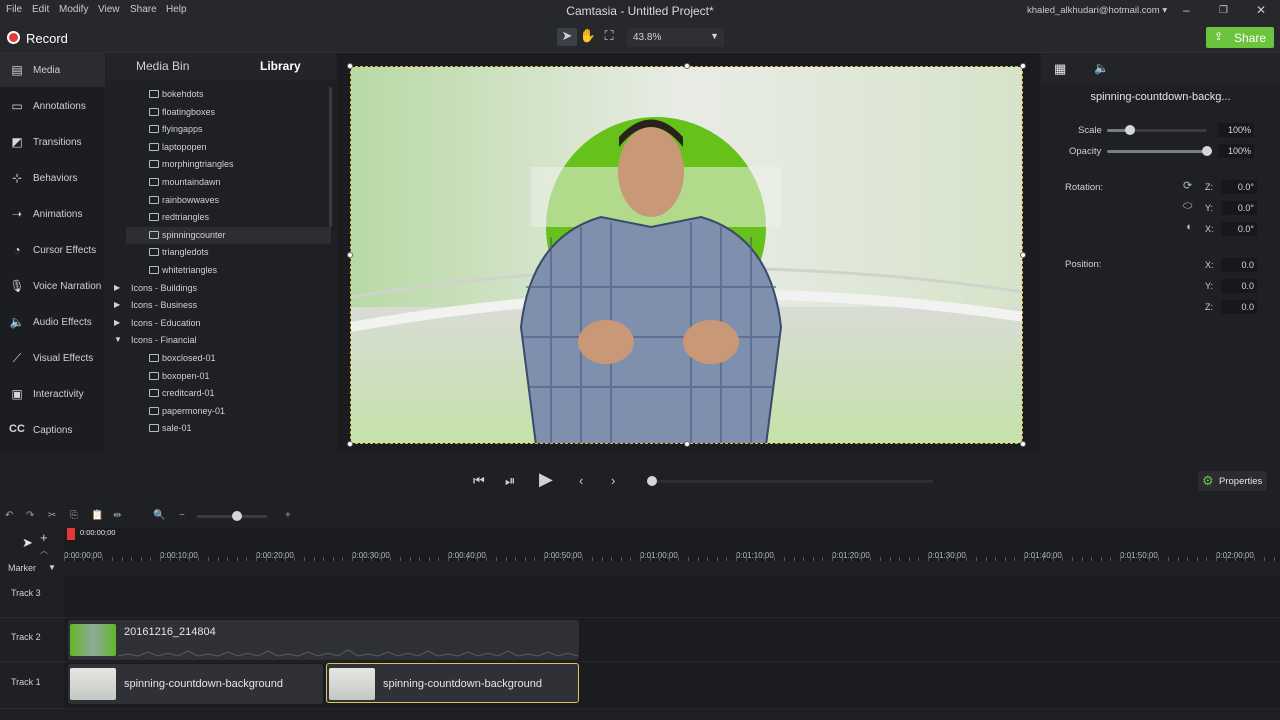 The width and height of the screenshot is (1280, 720). What do you see at coordinates (97, 515) in the screenshot?
I see `paste-icon: 📋` at bounding box center [97, 515].